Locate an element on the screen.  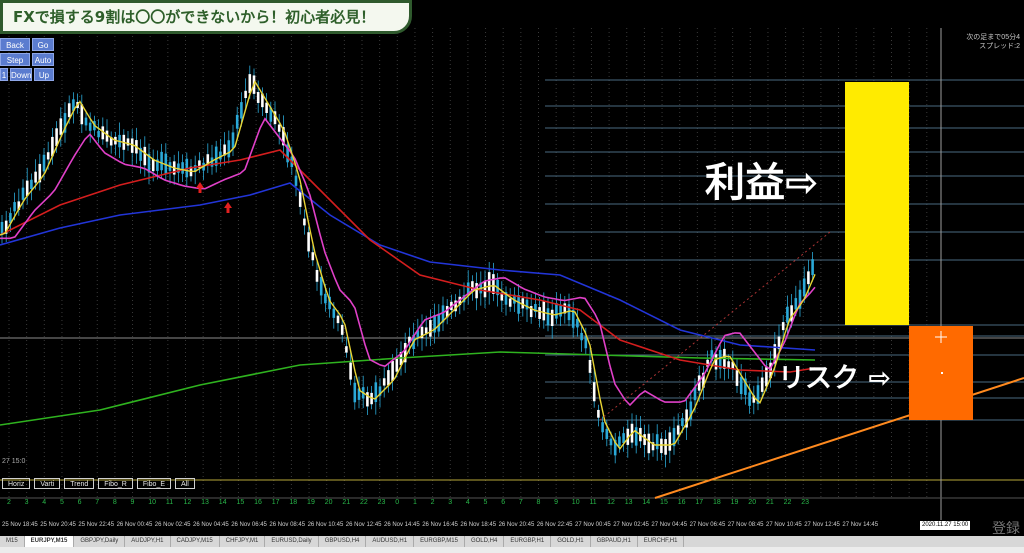
symbol-tab: EURGBP,M15 is located at coordinates (439, 541).